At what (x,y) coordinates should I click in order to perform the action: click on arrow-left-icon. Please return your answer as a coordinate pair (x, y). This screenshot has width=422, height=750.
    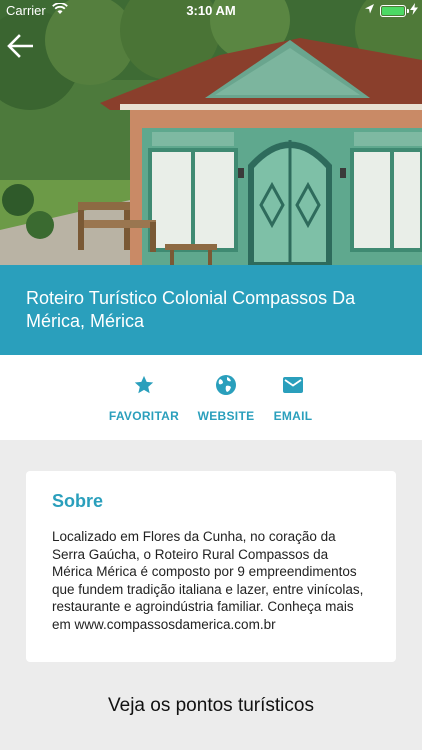
    Looking at the image, I should click on (20, 46).